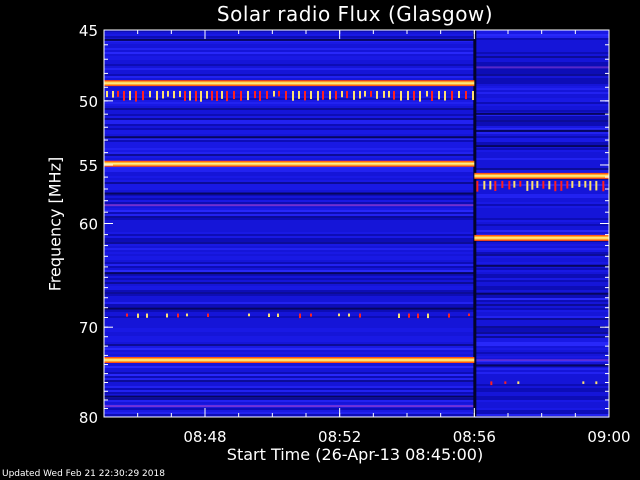  Describe the element at coordinates (289, 205) in the screenshot. I see `faint-band` at that location.